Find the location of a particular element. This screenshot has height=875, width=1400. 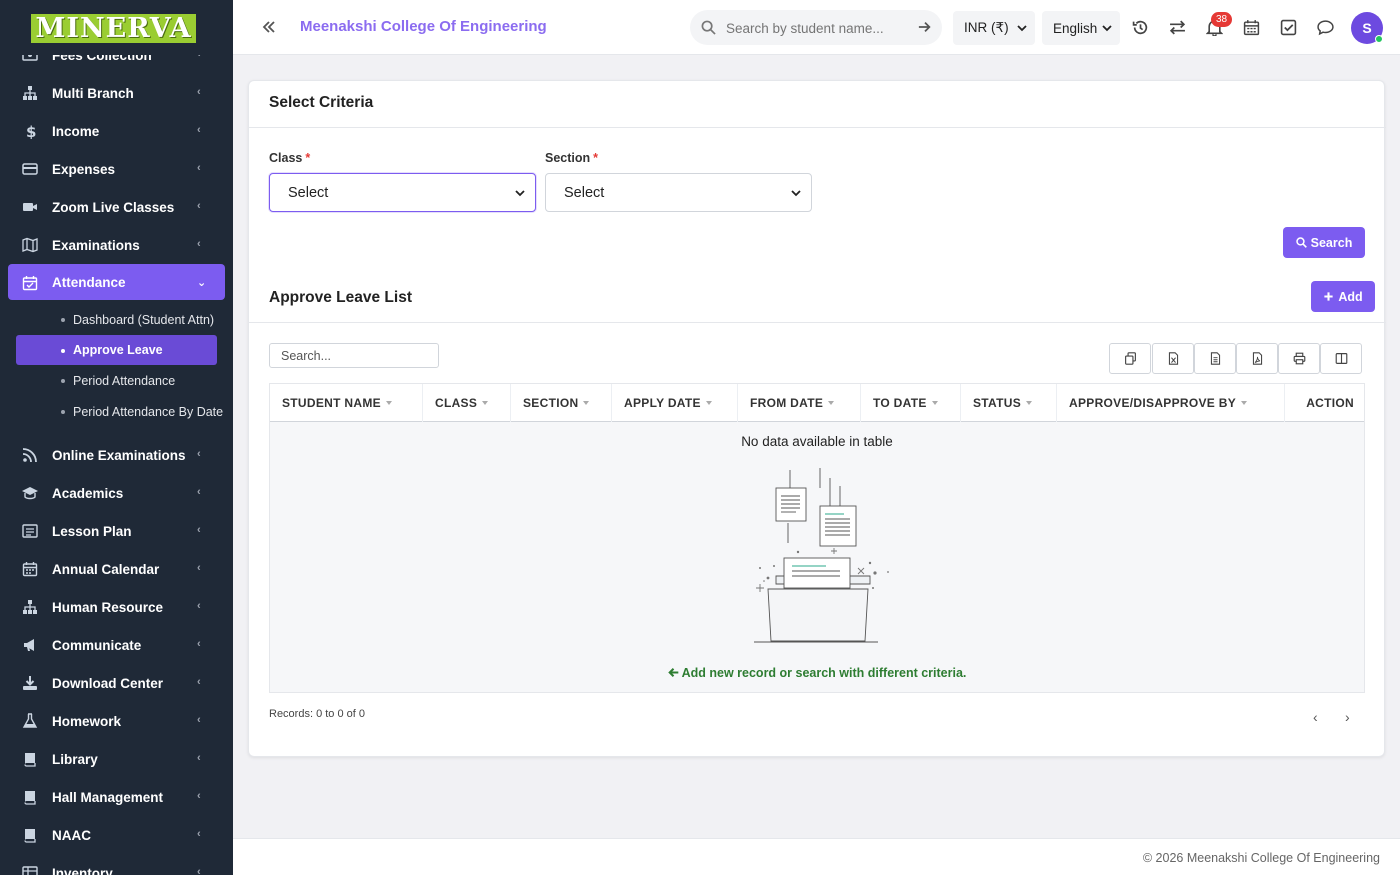

book-icon is located at coordinates (30, 760).